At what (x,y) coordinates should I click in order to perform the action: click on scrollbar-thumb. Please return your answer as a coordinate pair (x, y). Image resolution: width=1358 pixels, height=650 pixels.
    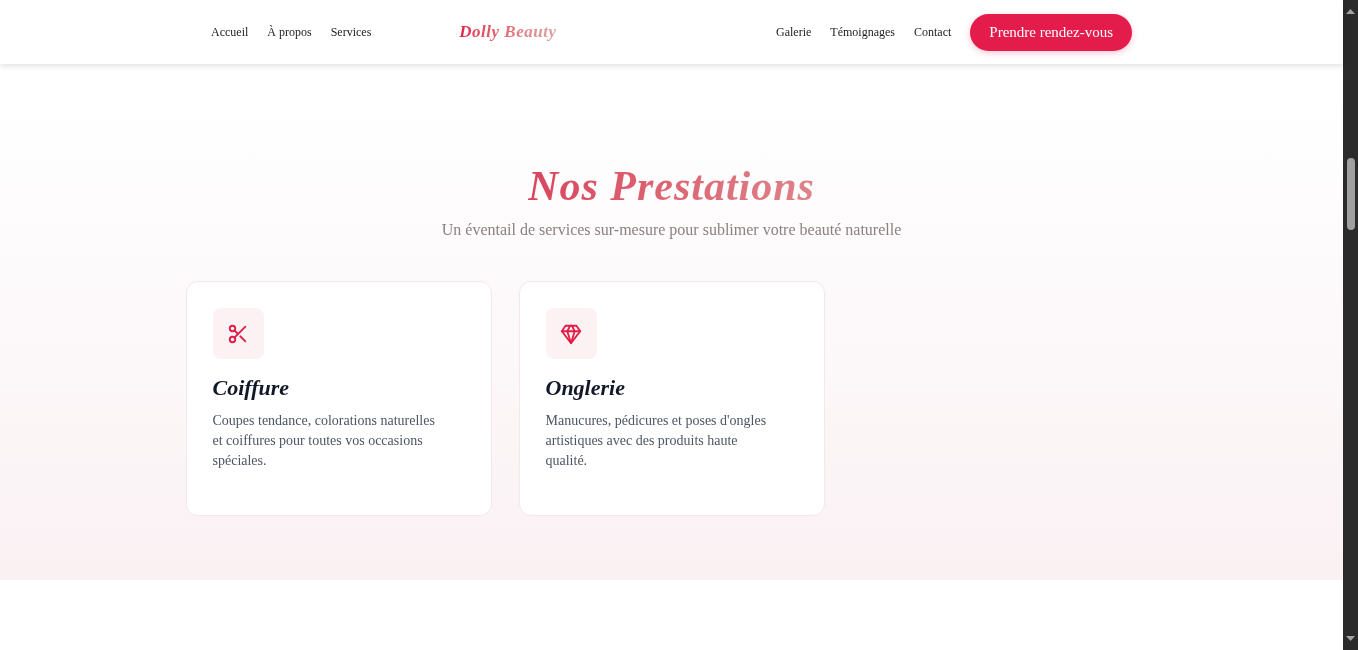
    Looking at the image, I should click on (1350, 194).